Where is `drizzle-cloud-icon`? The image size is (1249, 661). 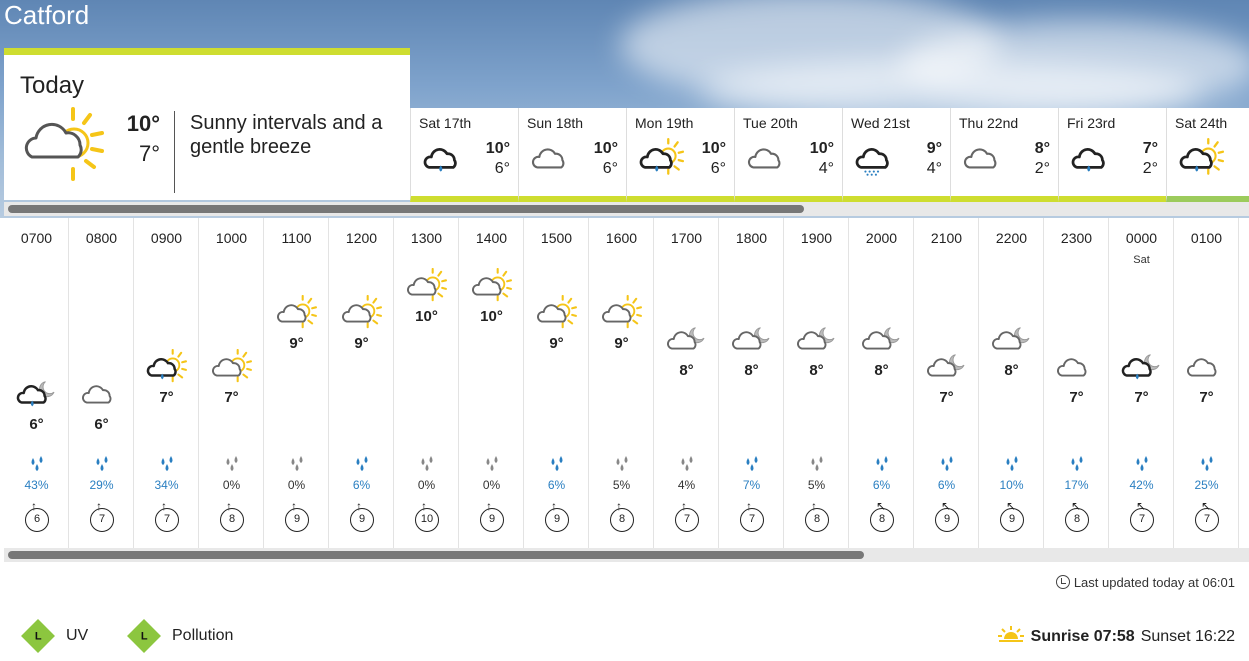 drizzle-cloud-icon is located at coordinates (878, 160).